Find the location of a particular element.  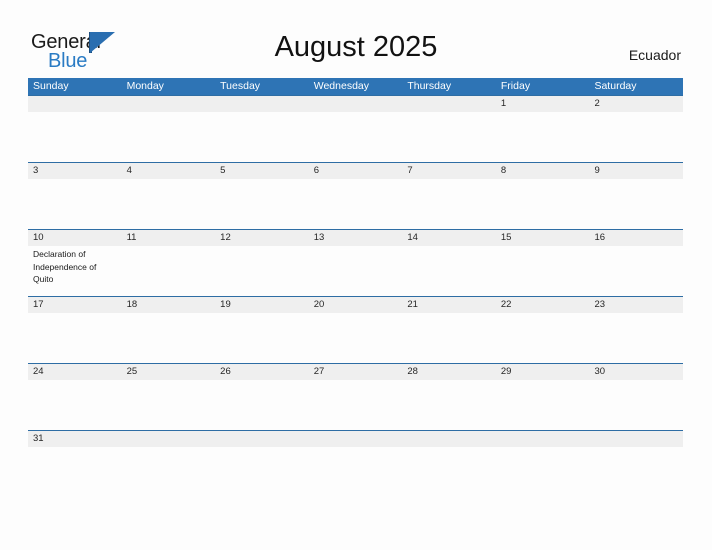

day-number: 24 is located at coordinates (75, 372).